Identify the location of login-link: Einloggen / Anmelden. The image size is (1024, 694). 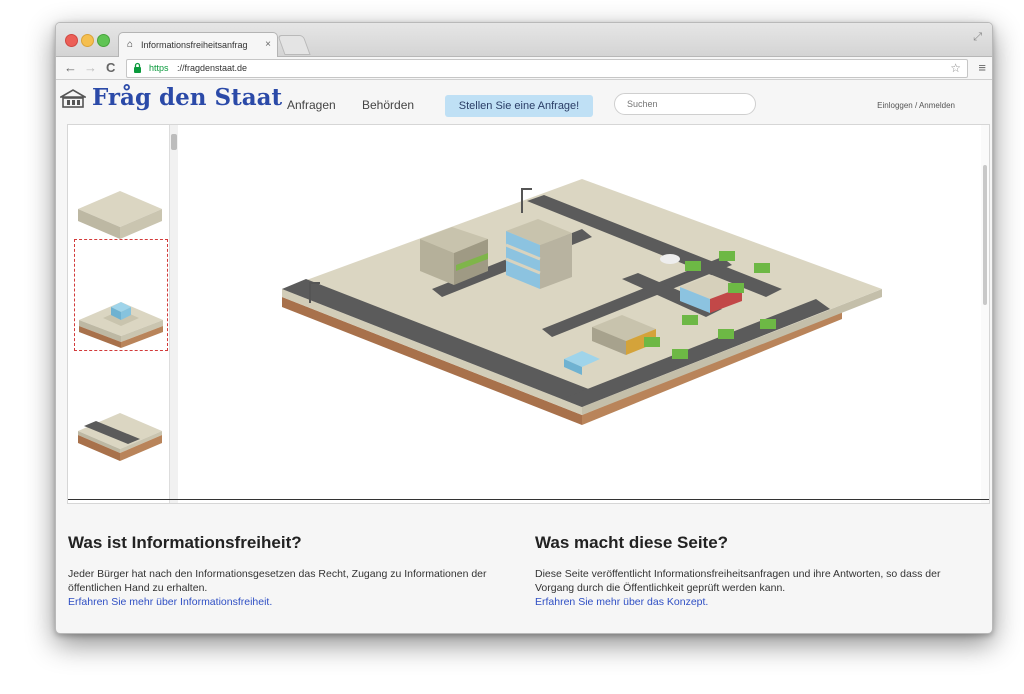
(916, 105).